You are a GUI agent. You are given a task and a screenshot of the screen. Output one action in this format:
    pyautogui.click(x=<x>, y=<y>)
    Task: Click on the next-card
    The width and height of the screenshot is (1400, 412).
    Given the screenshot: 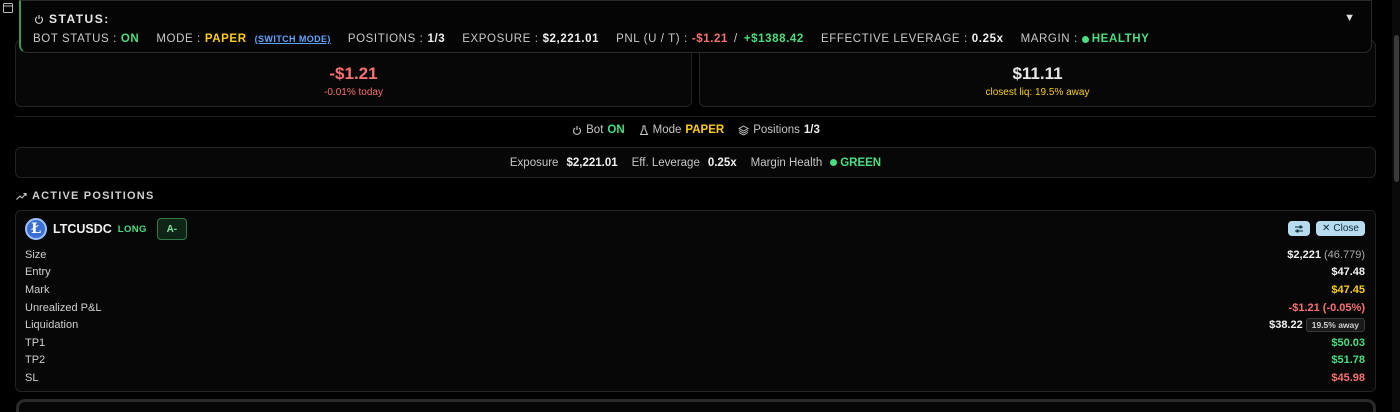 What is the action you would take?
    pyautogui.click(x=696, y=405)
    